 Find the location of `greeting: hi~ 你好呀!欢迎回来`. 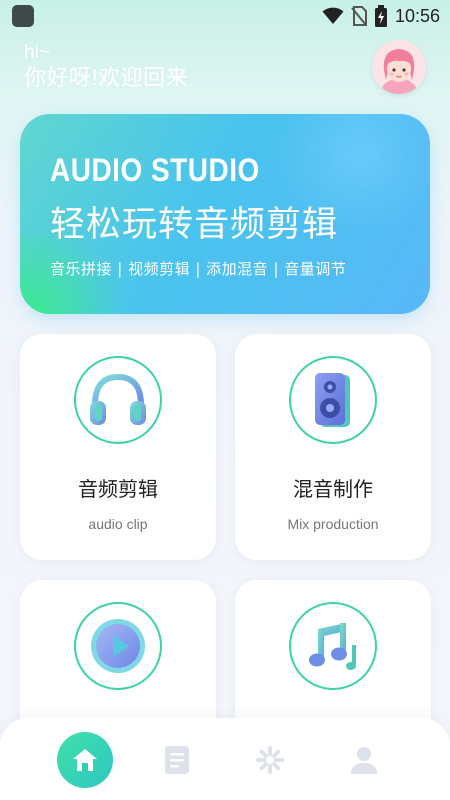

greeting: hi~ 你好呀!欢迎回来 is located at coordinates (106, 67).